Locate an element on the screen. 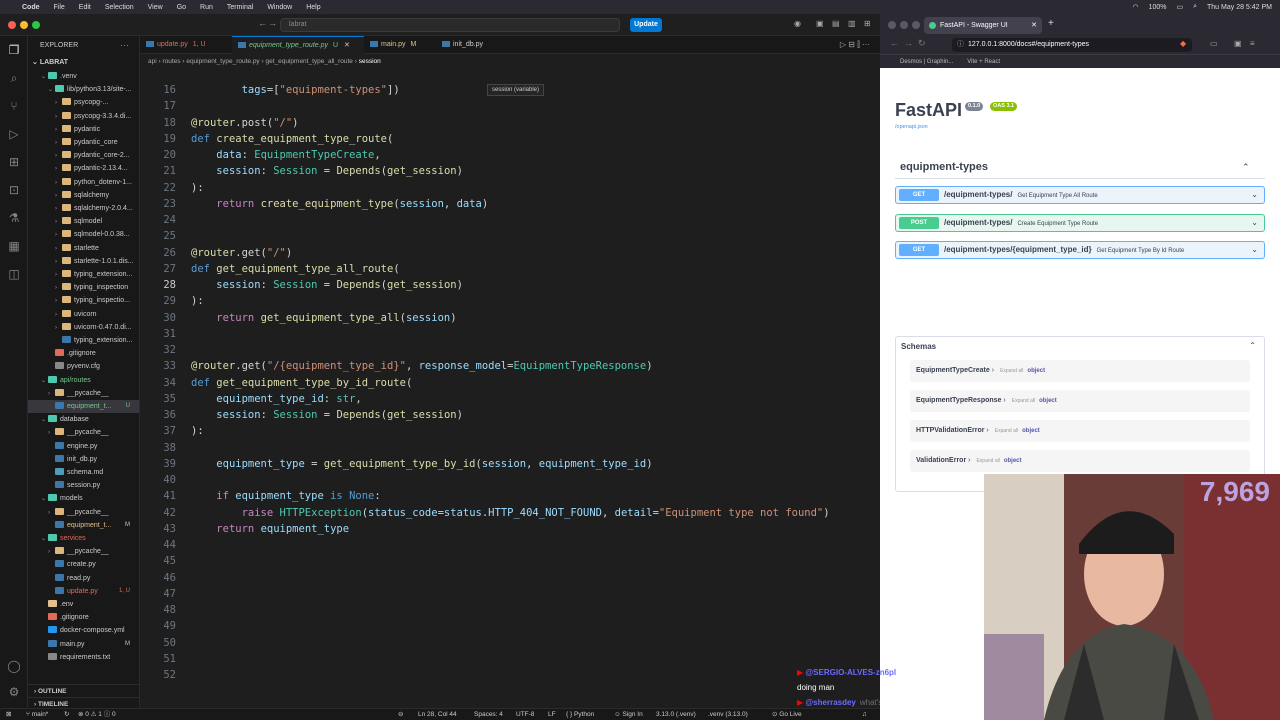 The image size is (1280, 720). tree-item: requirements.txt is located at coordinates (83, 657).